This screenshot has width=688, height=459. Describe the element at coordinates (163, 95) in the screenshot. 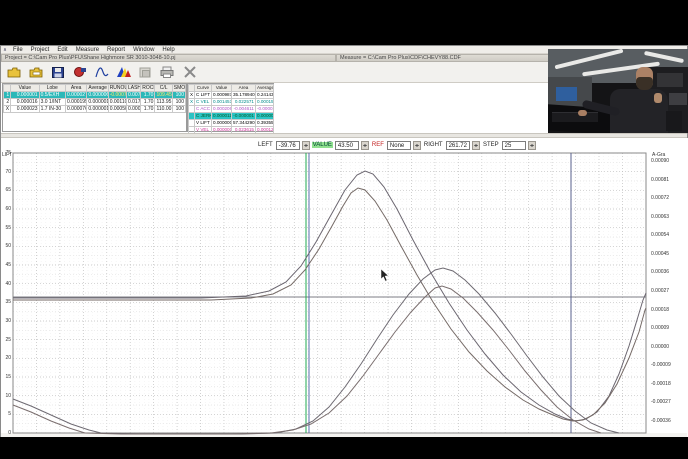

I see `cell: 109.45` at that location.